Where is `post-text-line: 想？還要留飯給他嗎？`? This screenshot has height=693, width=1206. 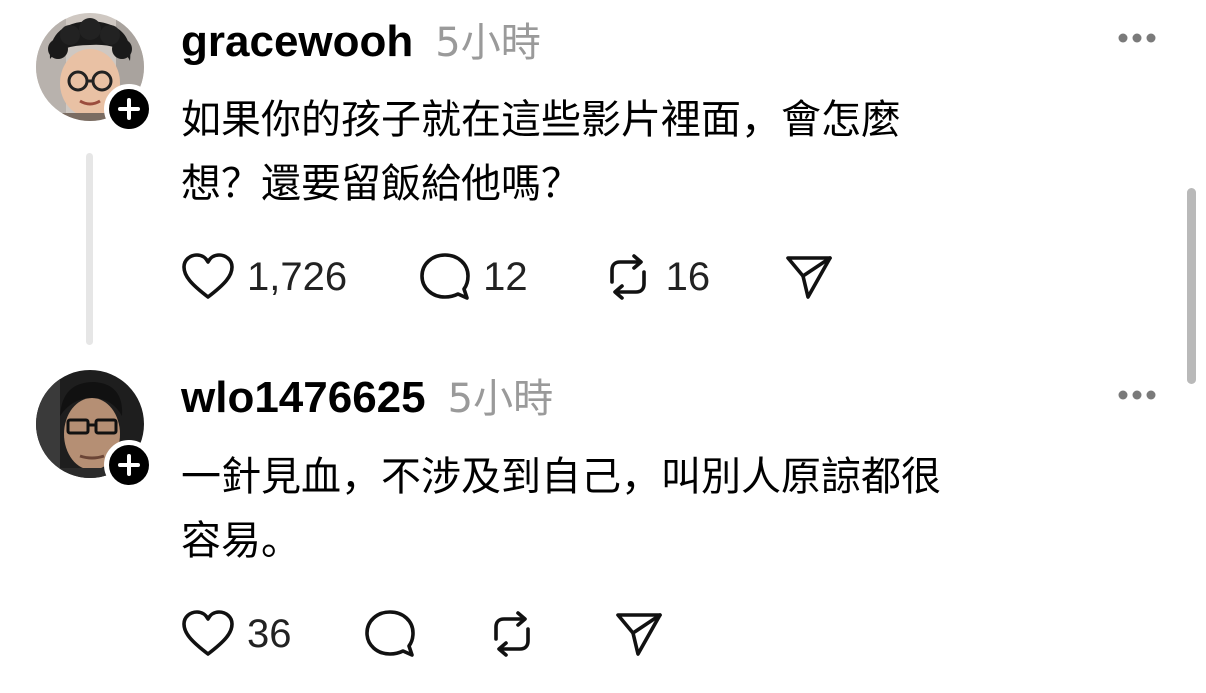 post-text-line: 想？還要留飯給他嗎？ is located at coordinates (381, 184).